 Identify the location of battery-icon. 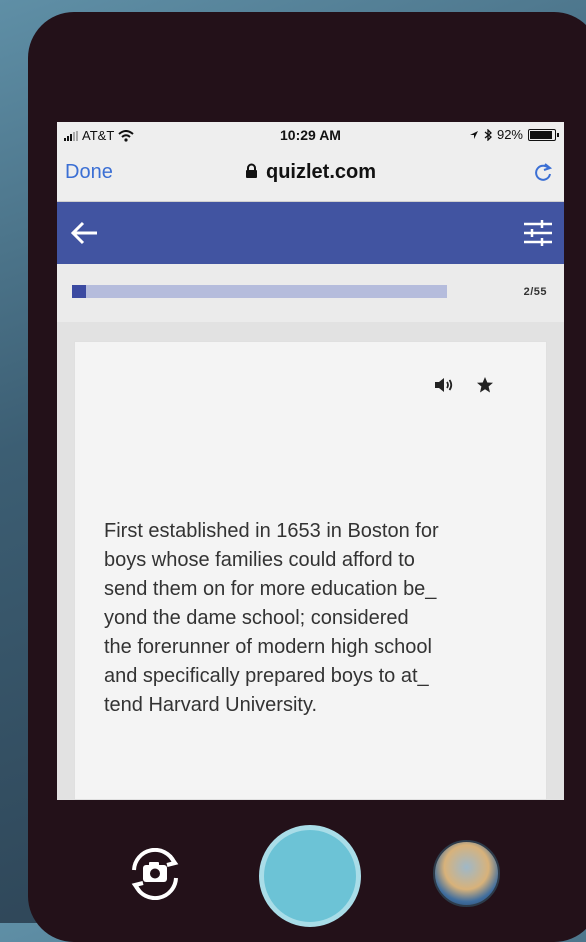
(543, 134).